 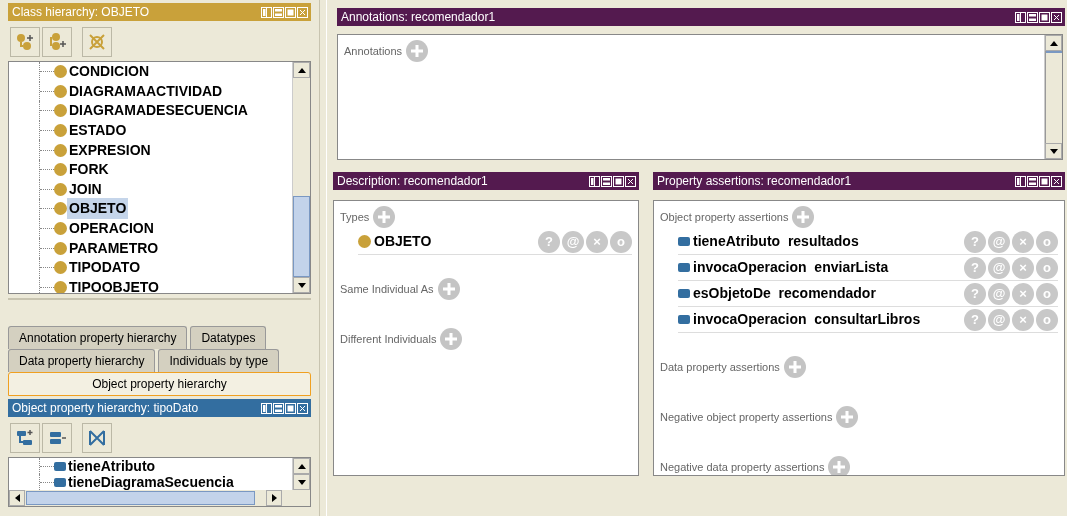 What do you see at coordinates (158, 111) in the screenshot?
I see `tree-item: DIAGRAMADESECUENCIA` at bounding box center [158, 111].